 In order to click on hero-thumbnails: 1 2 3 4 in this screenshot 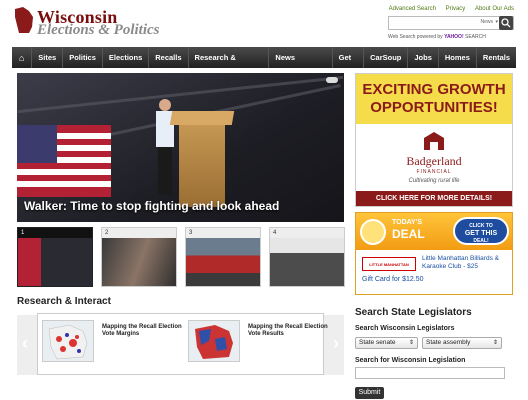, I will do `click(181, 257)`.